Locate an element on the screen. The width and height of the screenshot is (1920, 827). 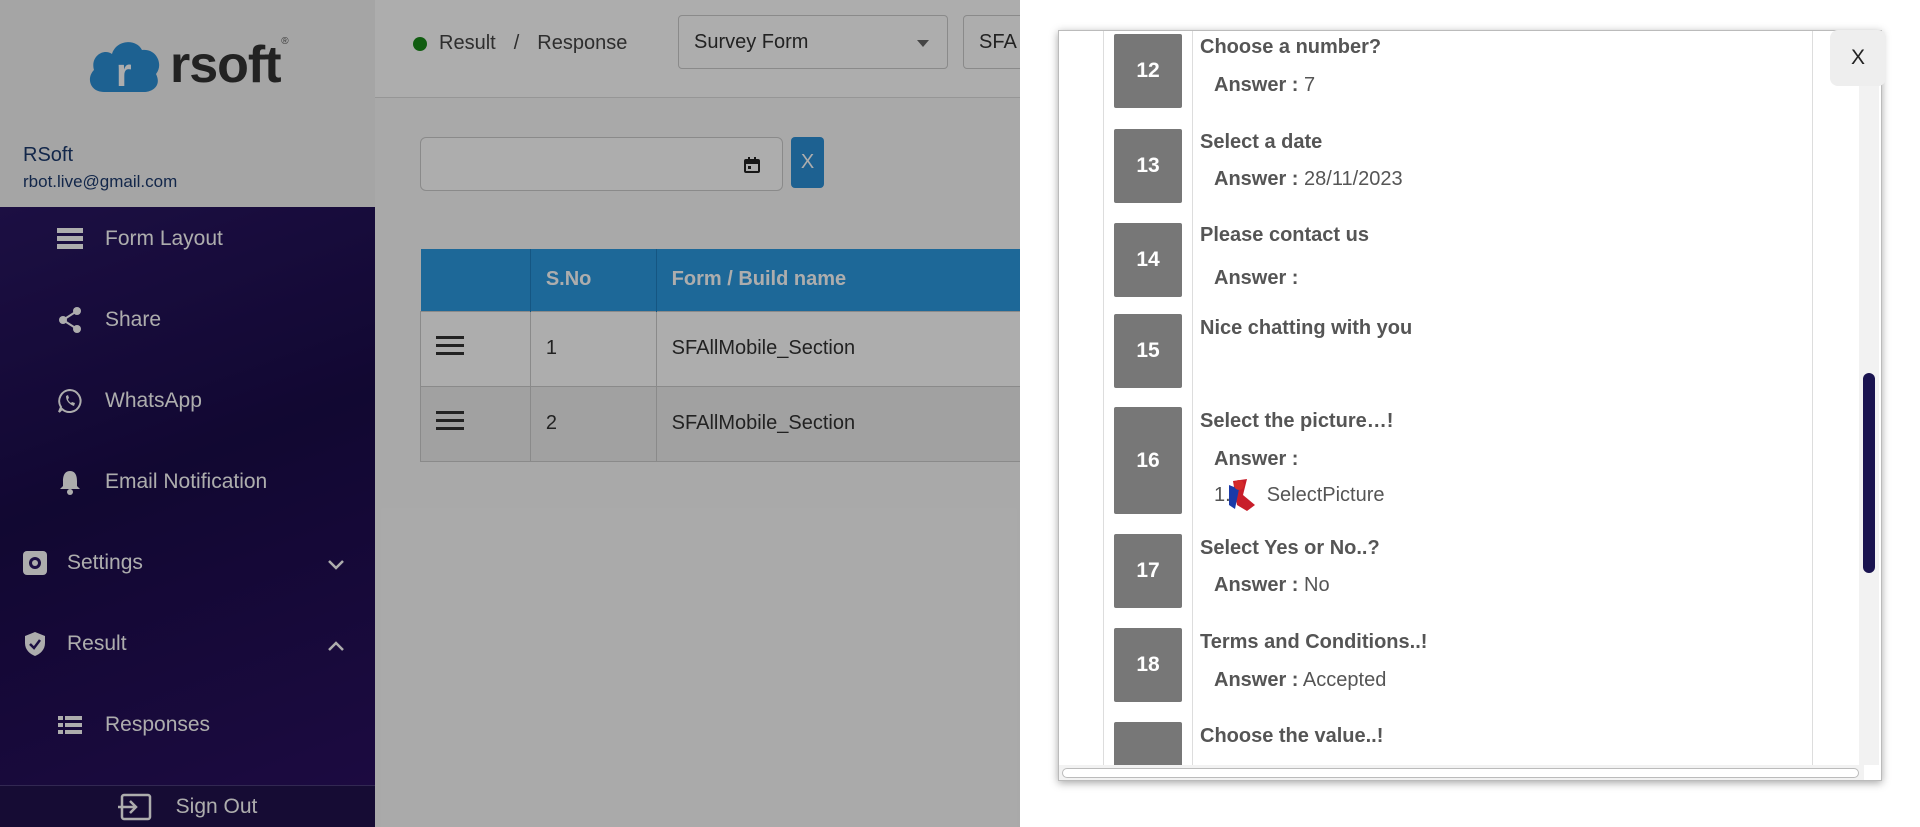
question-number: 16 is located at coordinates (1148, 460).